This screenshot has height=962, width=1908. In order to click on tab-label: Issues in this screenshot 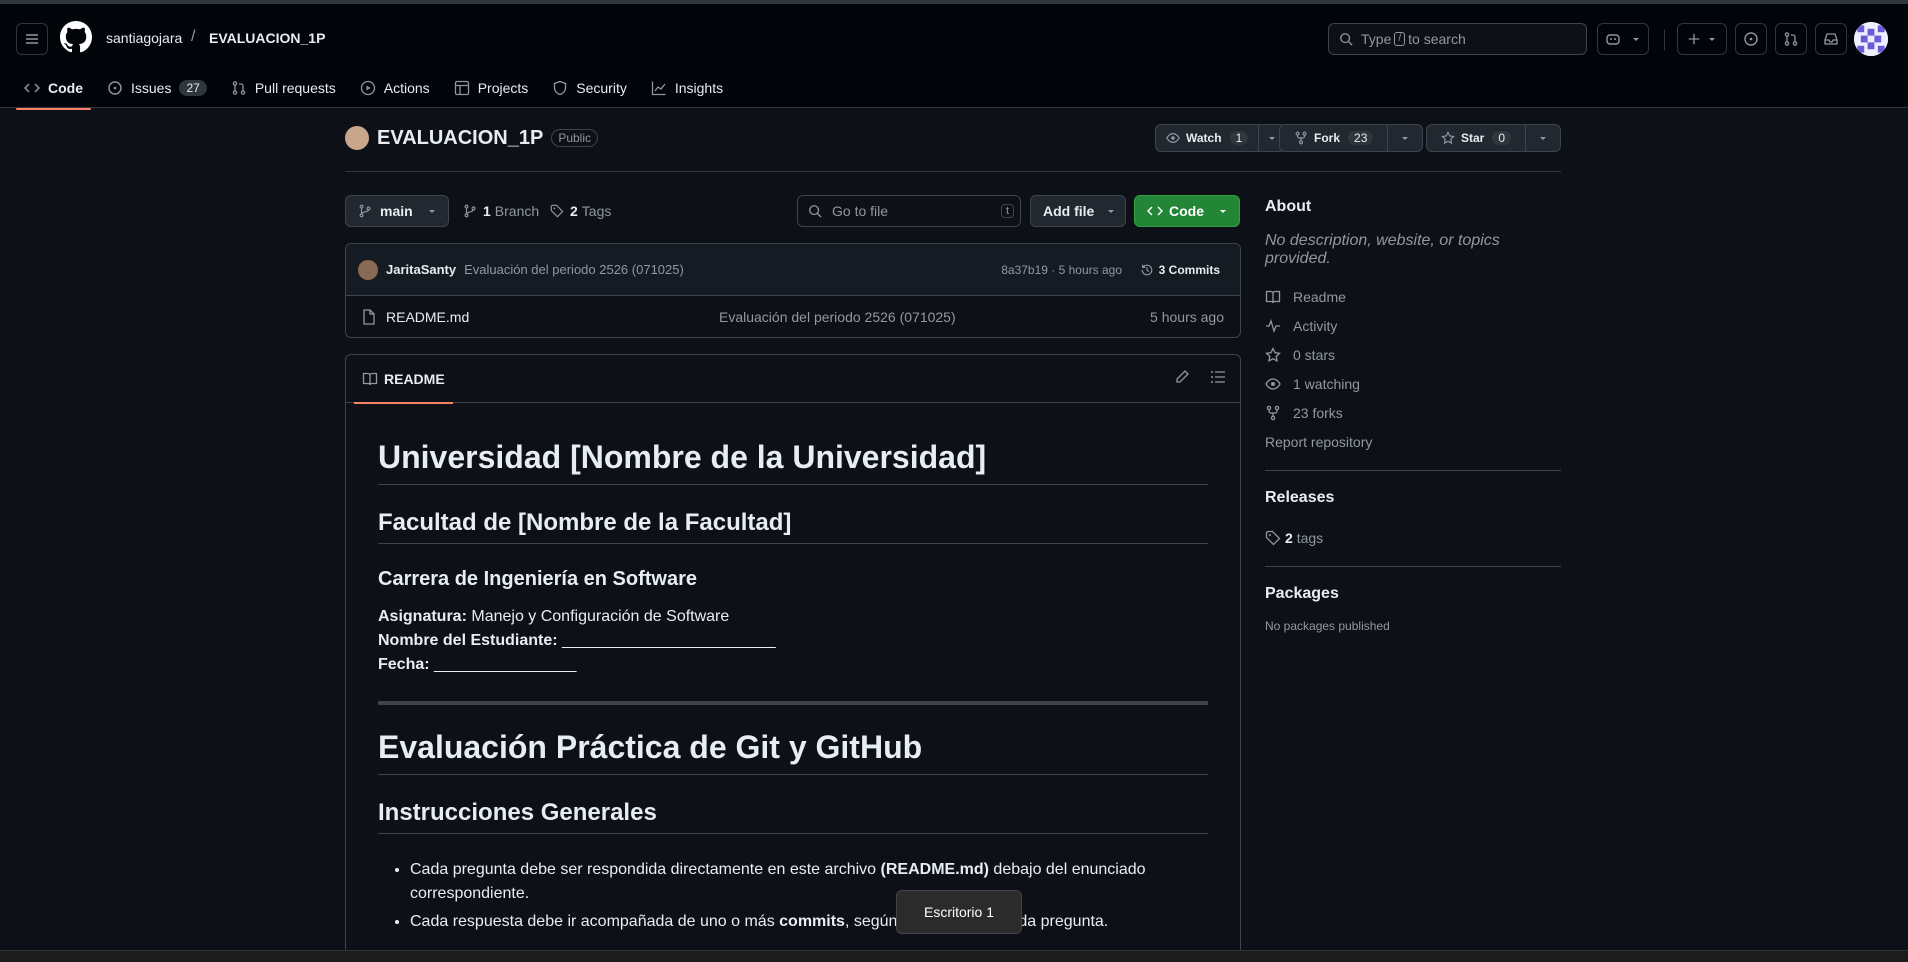, I will do `click(151, 88)`.